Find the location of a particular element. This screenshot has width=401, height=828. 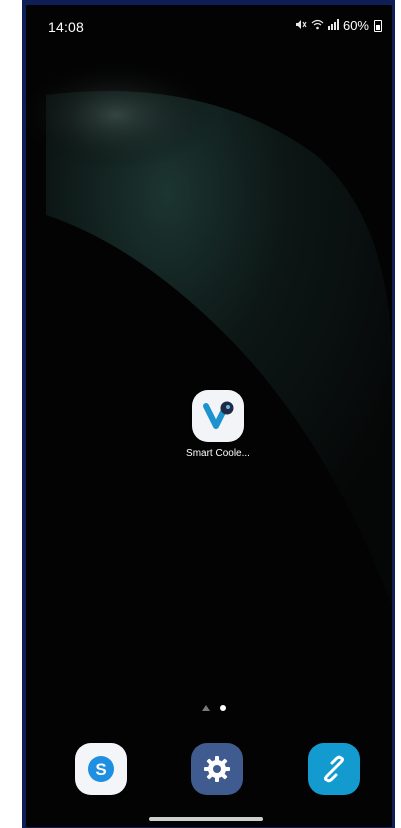

svg-text: S is located at coordinates (100, 769).